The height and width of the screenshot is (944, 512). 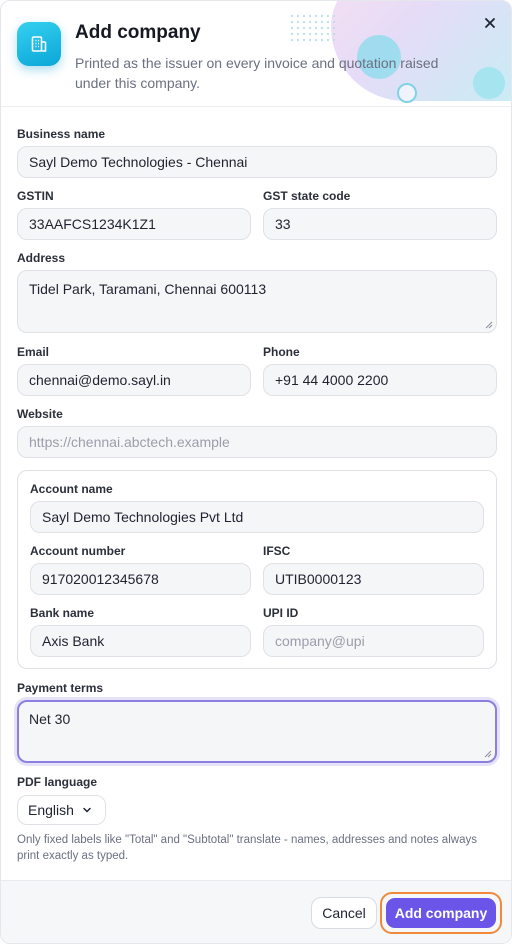 I want to click on address-textarea: Tidel Park, Taramani, Chennai 600113, so click(x=257, y=301).